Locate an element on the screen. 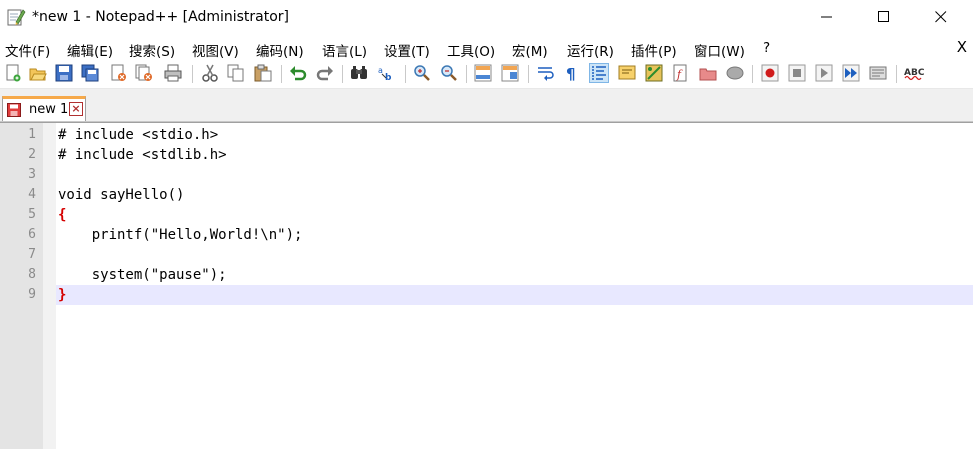 This screenshot has height=449, width=973. tab-new-1: new 1 × is located at coordinates (44, 108).